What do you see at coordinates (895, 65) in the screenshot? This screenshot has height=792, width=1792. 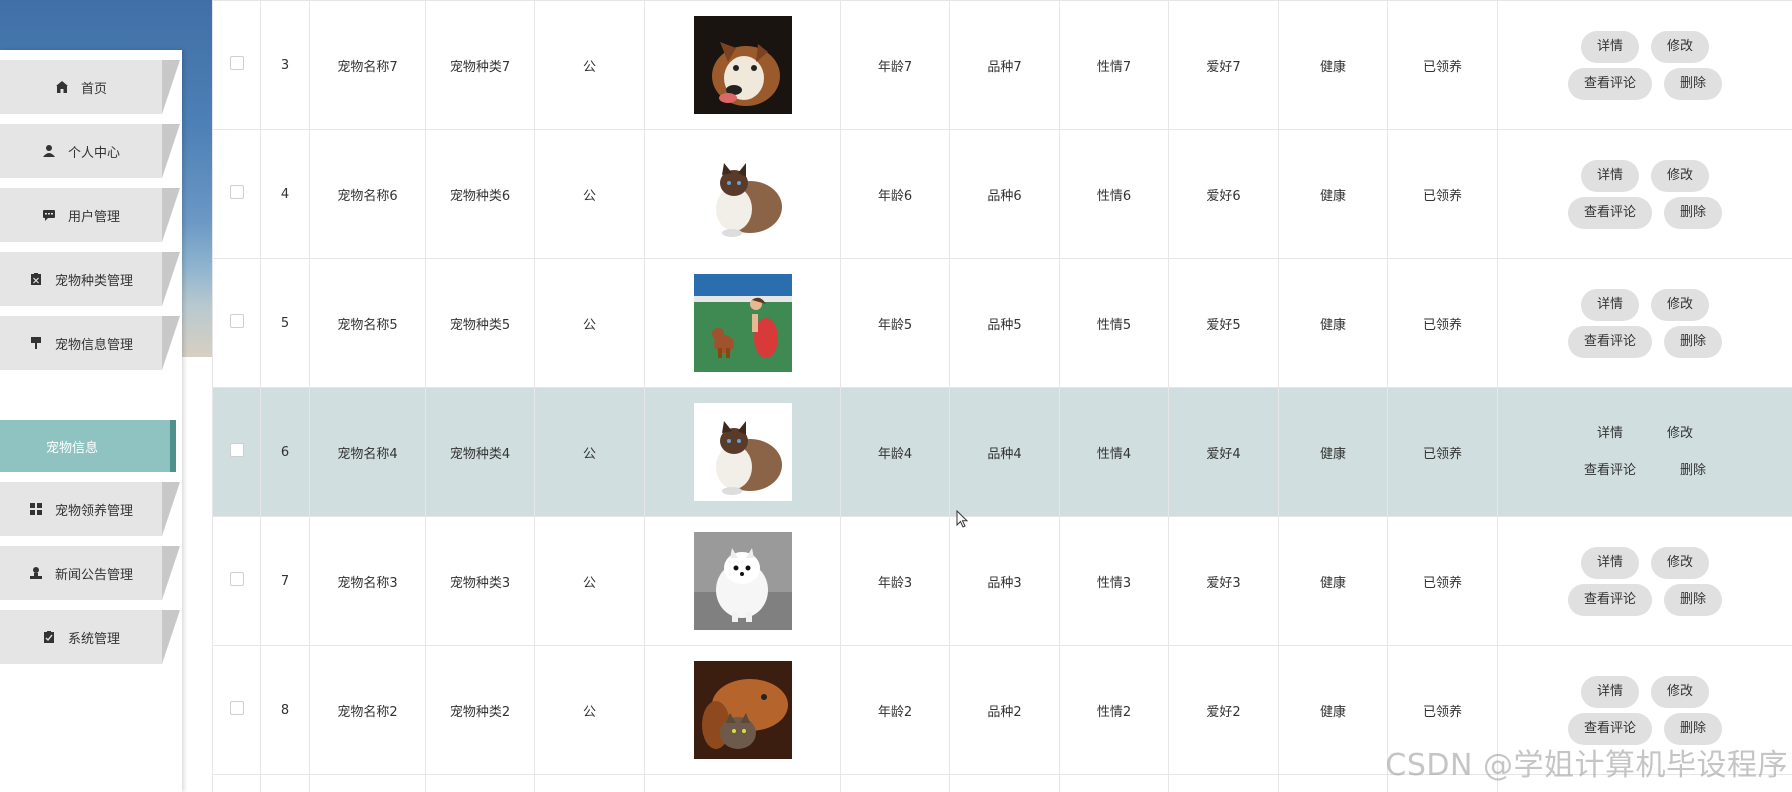 I see `age-cell: 年龄7` at bounding box center [895, 65].